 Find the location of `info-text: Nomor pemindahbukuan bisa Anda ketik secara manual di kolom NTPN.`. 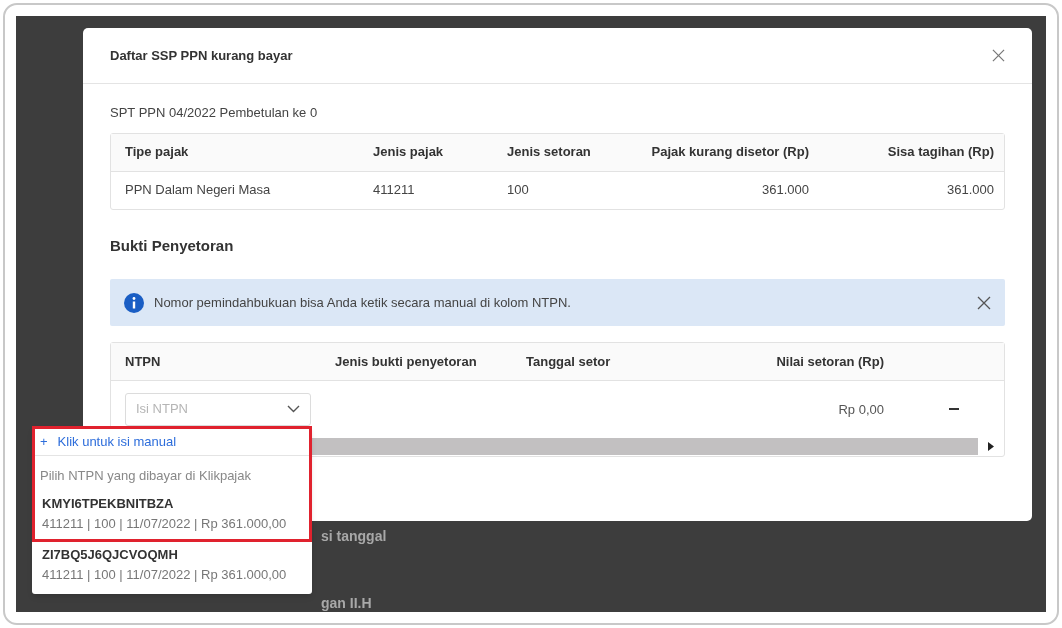

info-text: Nomor pemindahbukuan bisa Anda ketik secara manual di kolom NTPN. is located at coordinates (363, 302).